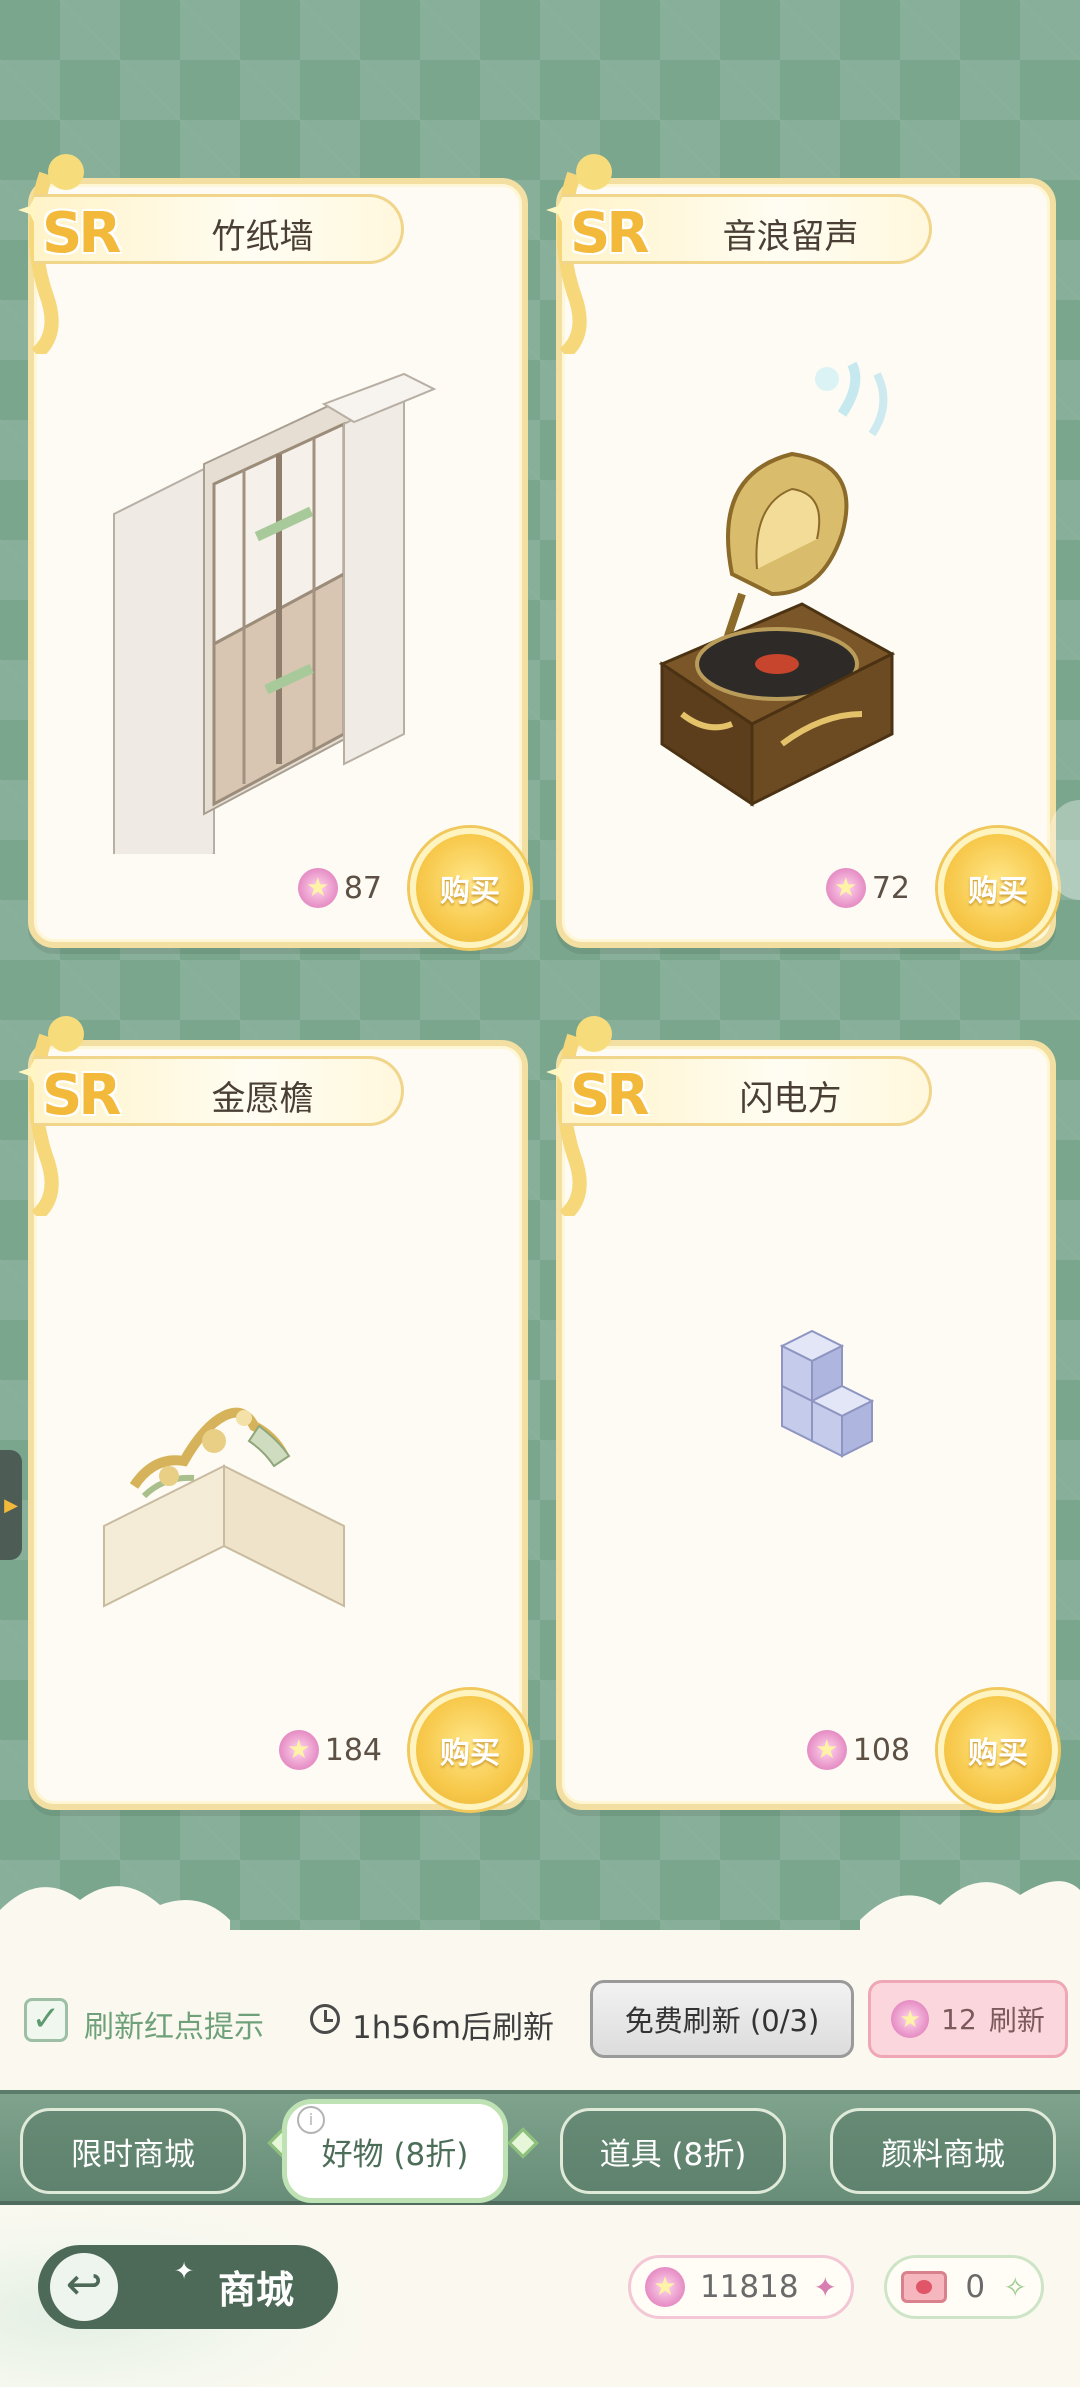  Describe the element at coordinates (1016, 2020) in the screenshot. I see `paid-refresh-label: 刷新` at that location.